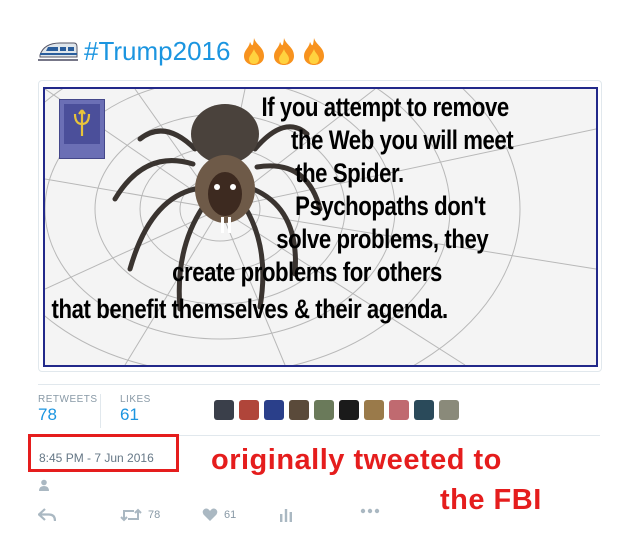 The width and height of the screenshot is (637, 556). What do you see at coordinates (100, 411) in the screenshot?
I see `stat-divider` at bounding box center [100, 411].